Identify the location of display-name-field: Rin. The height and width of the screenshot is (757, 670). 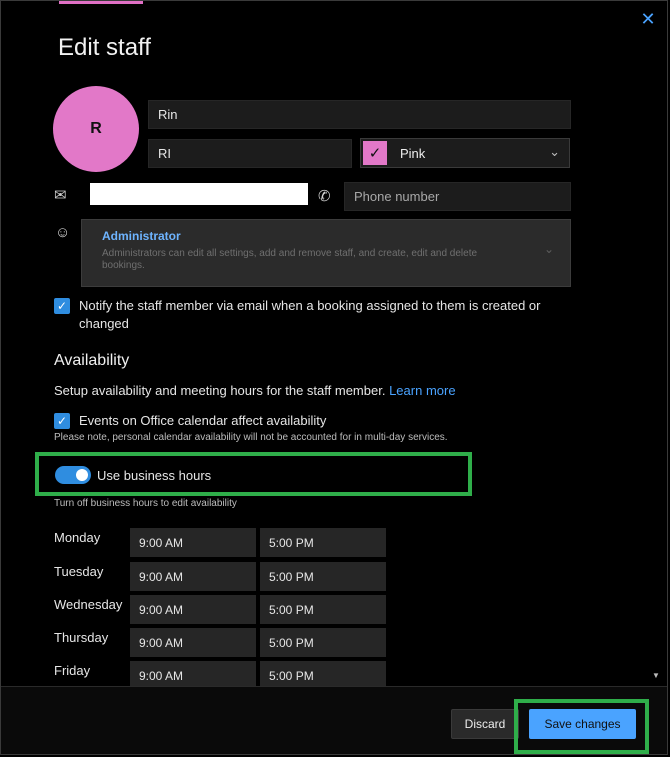
(359, 114).